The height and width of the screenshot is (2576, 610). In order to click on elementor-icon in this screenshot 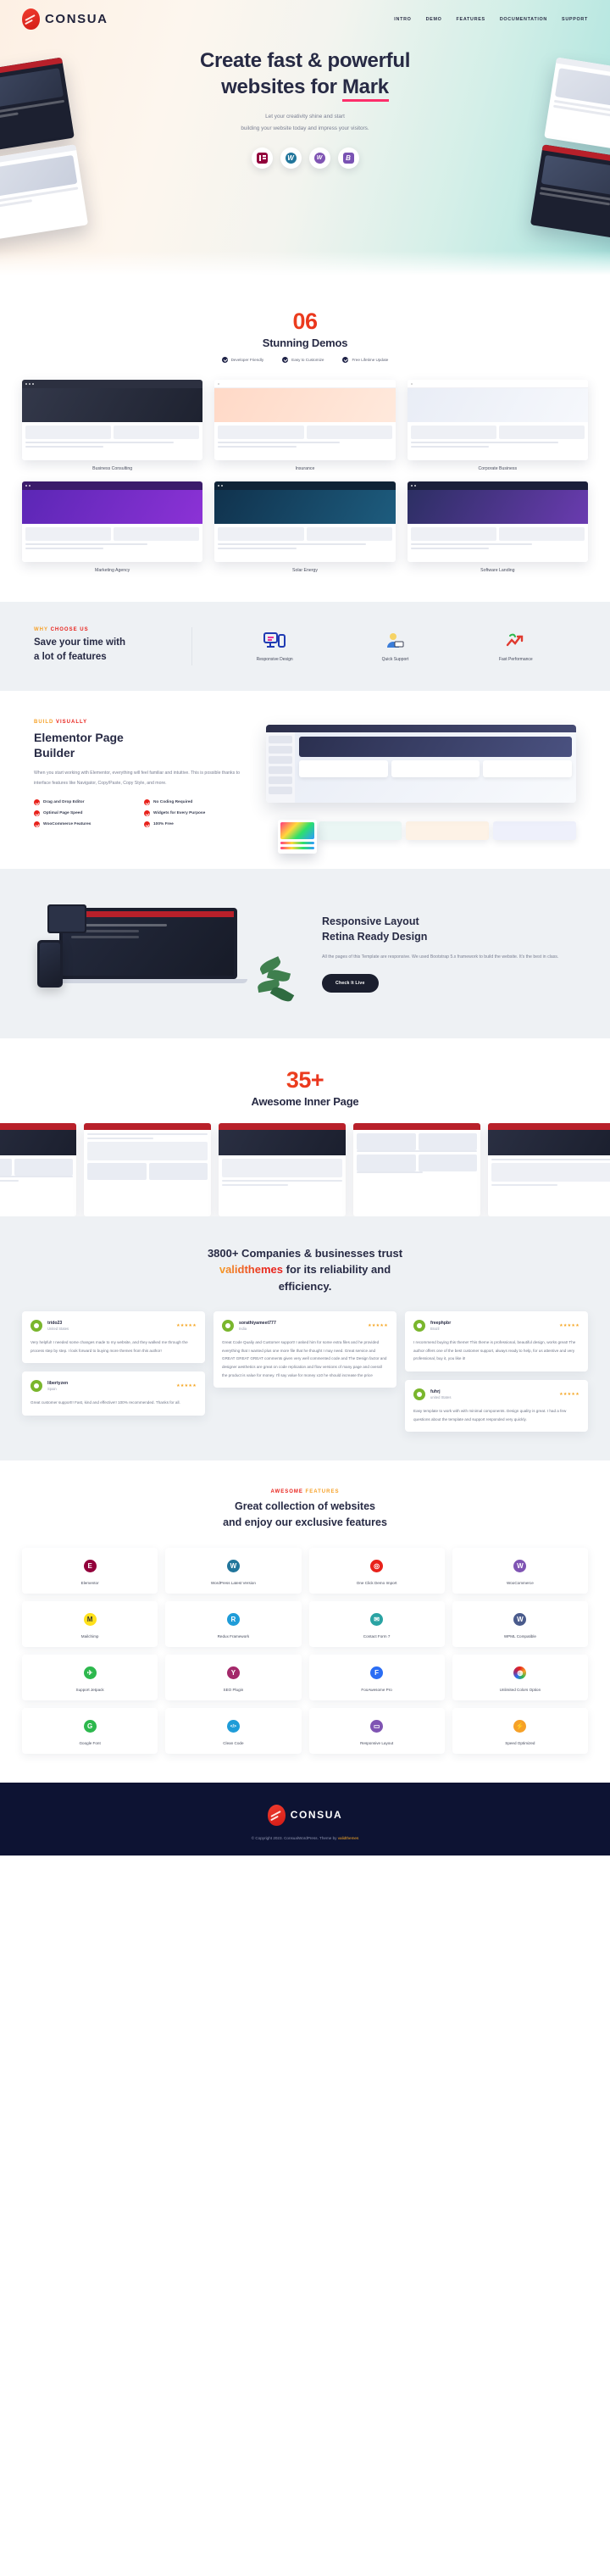, I will do `click(262, 158)`.